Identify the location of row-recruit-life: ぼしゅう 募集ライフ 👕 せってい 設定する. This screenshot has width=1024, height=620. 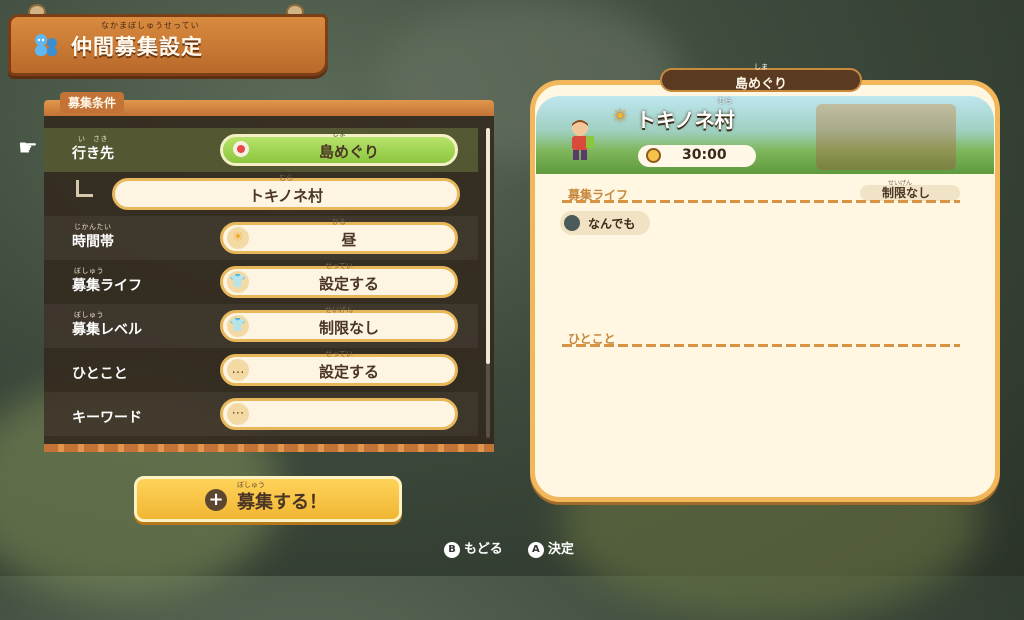
(261, 282).